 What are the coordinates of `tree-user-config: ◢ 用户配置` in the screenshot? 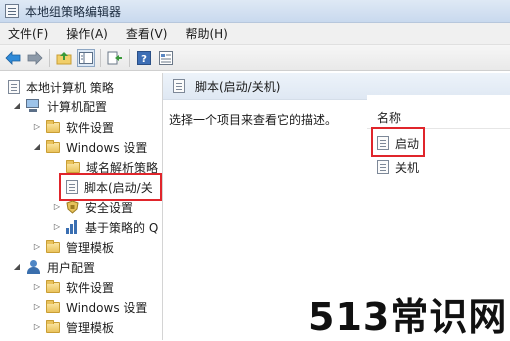 It's located at (53, 267).